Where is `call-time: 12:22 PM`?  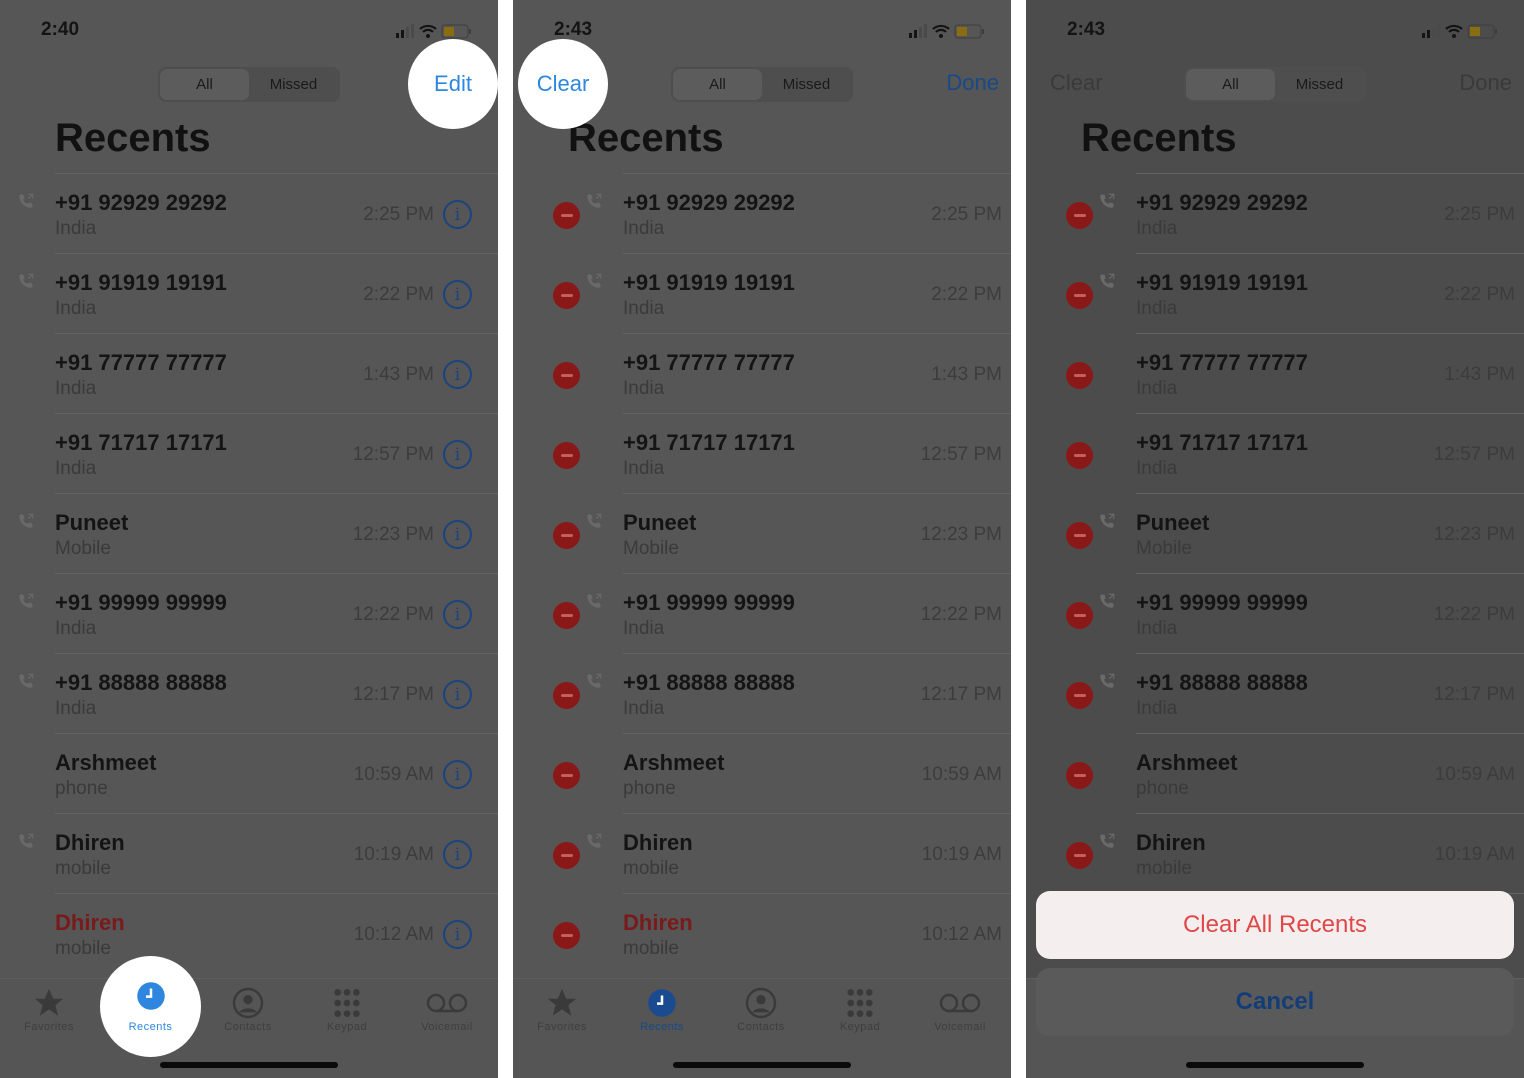 call-time: 12:22 PM is located at coordinates (1474, 614).